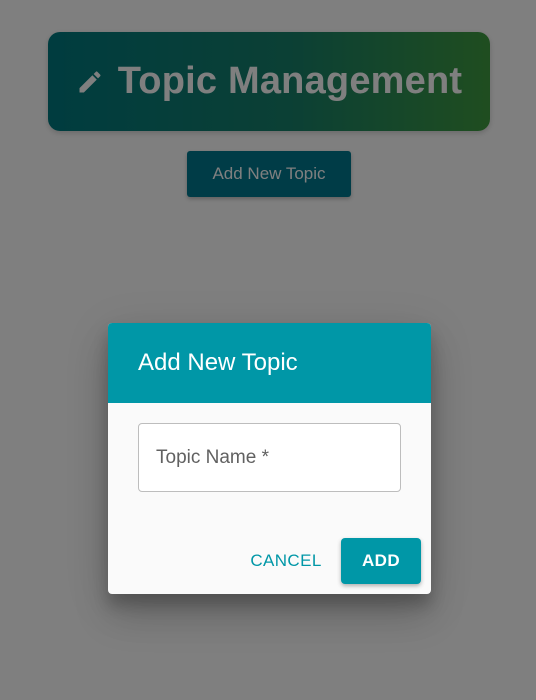 The height and width of the screenshot is (700, 536). I want to click on topic-name-input, so click(269, 457).